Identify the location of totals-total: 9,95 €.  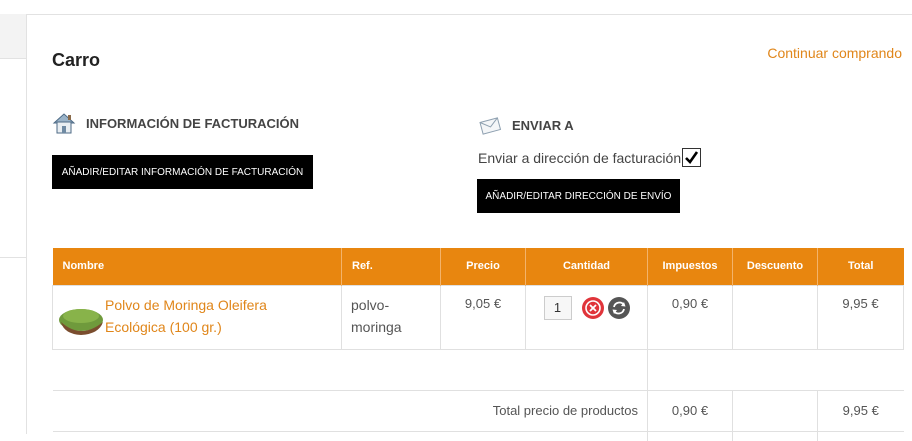
(860, 410).